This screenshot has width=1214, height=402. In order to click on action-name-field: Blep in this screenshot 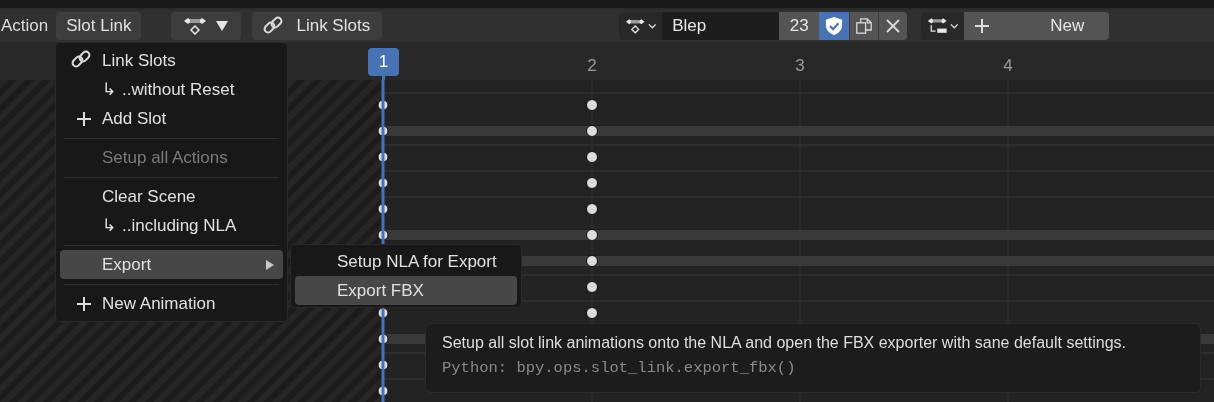, I will do `click(721, 26)`.